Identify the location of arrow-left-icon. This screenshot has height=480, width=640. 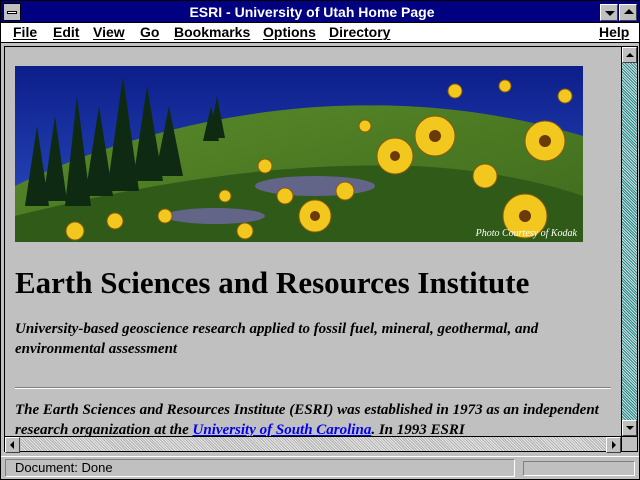
(12, 445).